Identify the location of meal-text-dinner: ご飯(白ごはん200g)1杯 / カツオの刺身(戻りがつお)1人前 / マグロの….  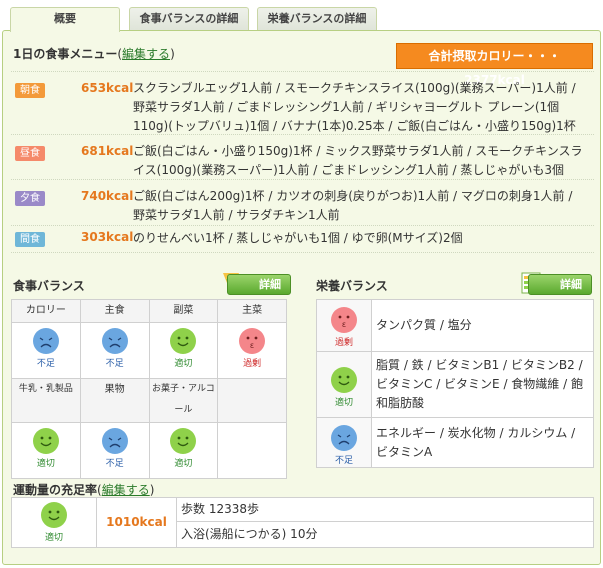
(353, 205).